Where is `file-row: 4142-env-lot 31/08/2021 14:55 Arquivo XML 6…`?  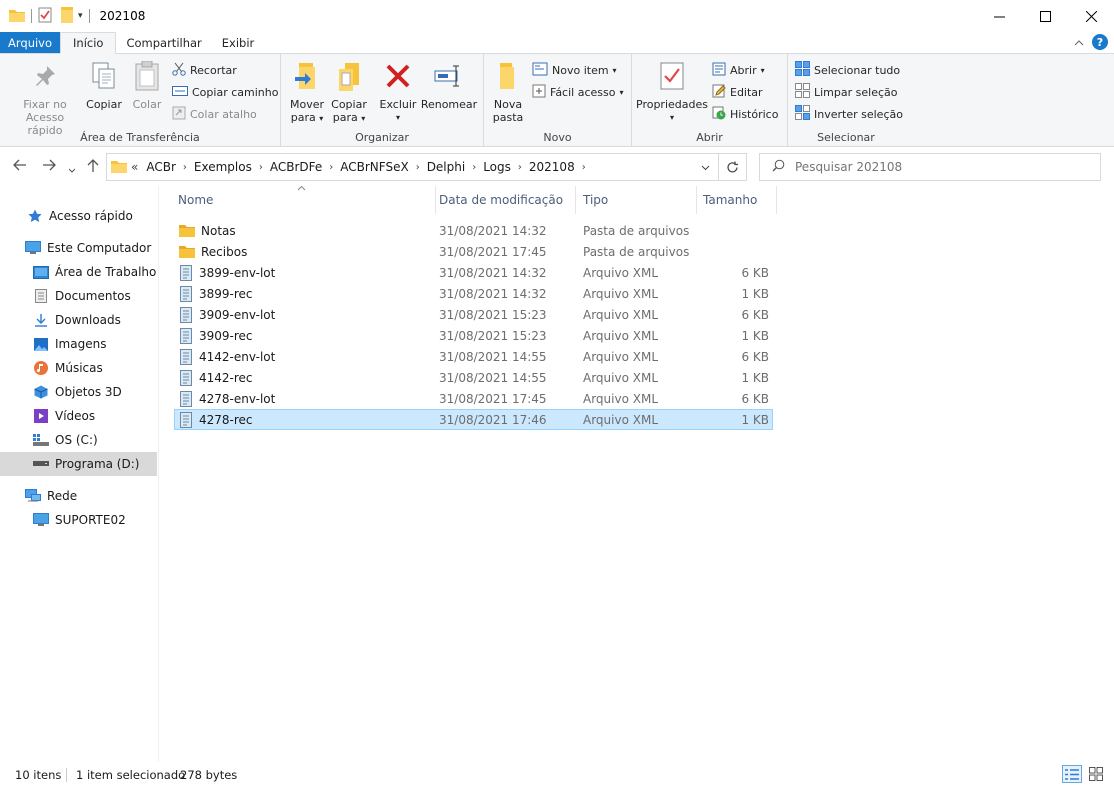
file-row: 4142-env-lot 31/08/2021 14:55 Arquivo XML 6… is located at coordinates (473, 356).